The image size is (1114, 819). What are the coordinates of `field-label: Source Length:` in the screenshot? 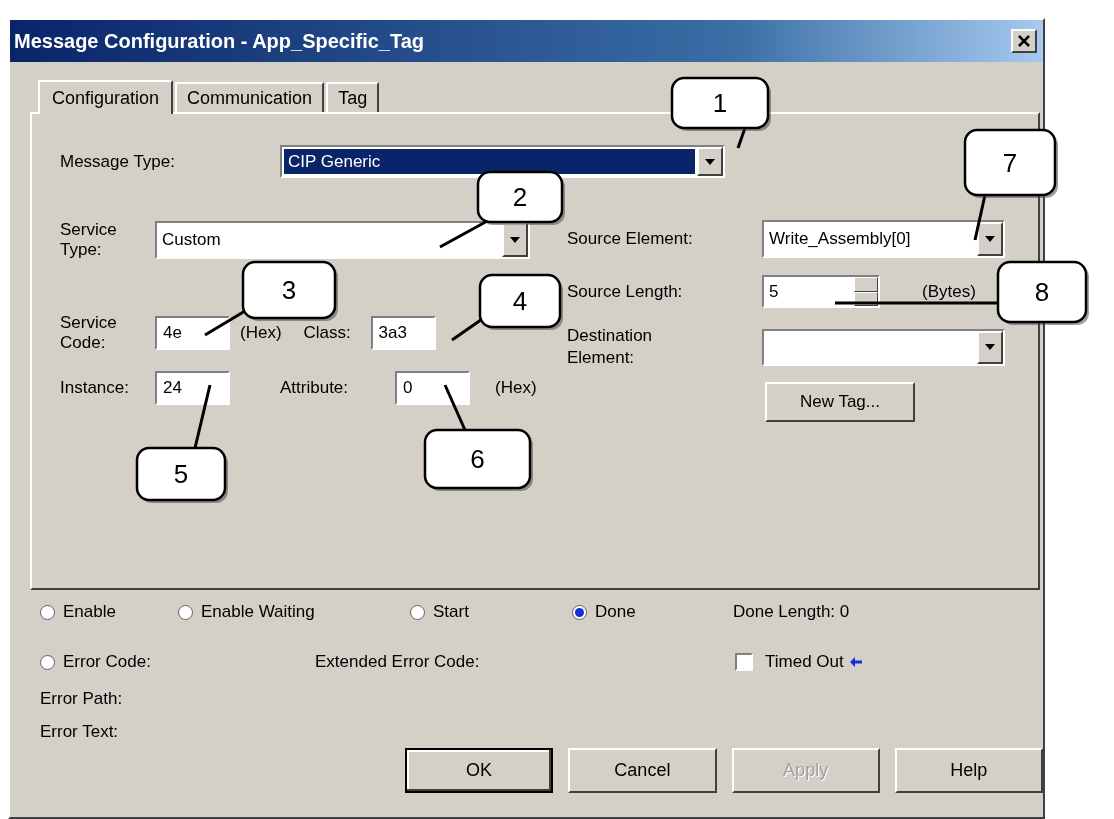 It's located at (625, 291).